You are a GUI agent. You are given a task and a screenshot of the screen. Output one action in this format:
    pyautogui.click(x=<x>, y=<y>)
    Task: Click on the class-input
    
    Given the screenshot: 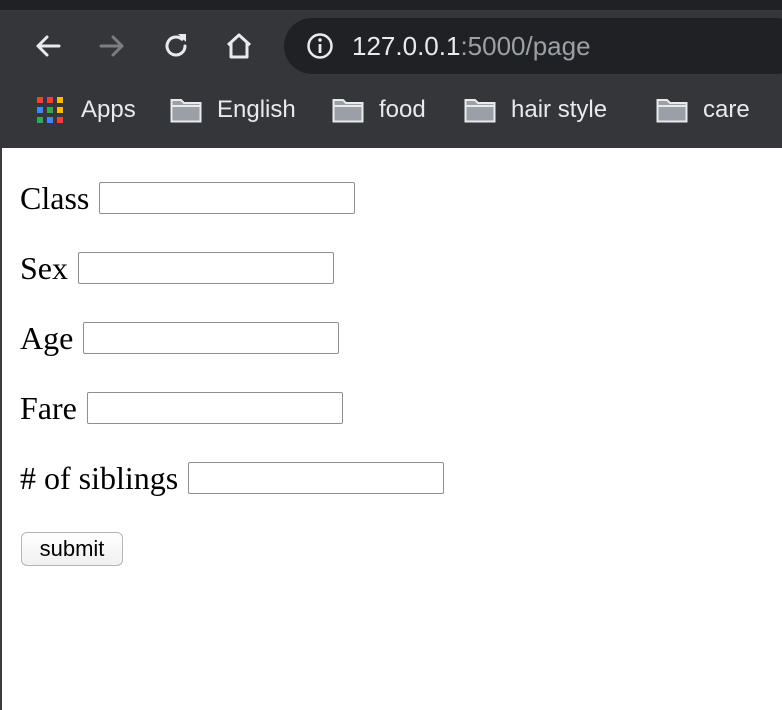 What is the action you would take?
    pyautogui.click(x=227, y=198)
    